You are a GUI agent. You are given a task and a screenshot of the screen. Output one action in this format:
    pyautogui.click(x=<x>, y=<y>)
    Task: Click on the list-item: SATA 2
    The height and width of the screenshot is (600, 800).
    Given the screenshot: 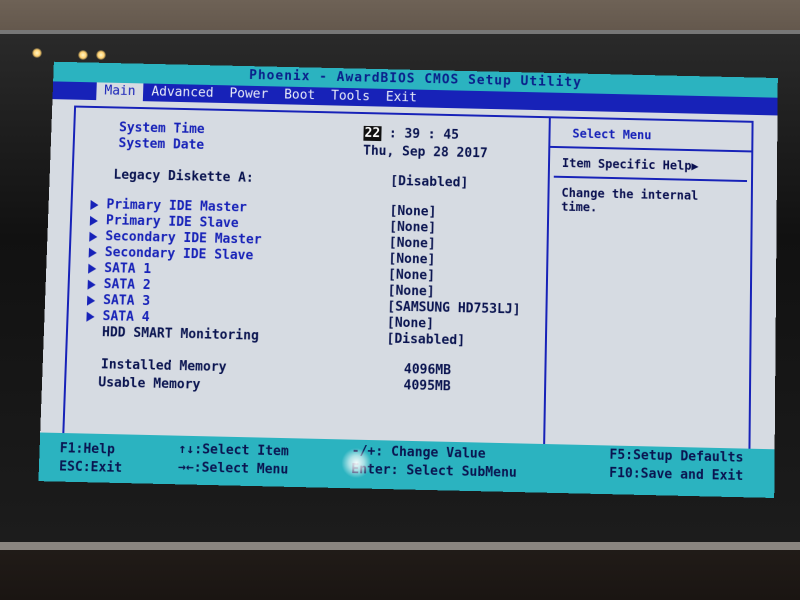 What is the action you would take?
    pyautogui.click(x=119, y=285)
    